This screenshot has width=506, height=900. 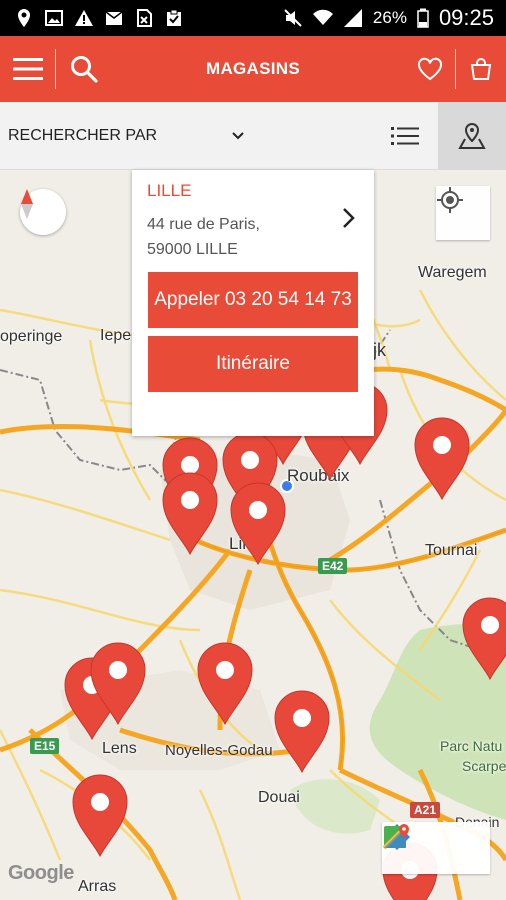 What do you see at coordinates (450, 200) in the screenshot?
I see `crosshair-icon` at bounding box center [450, 200].